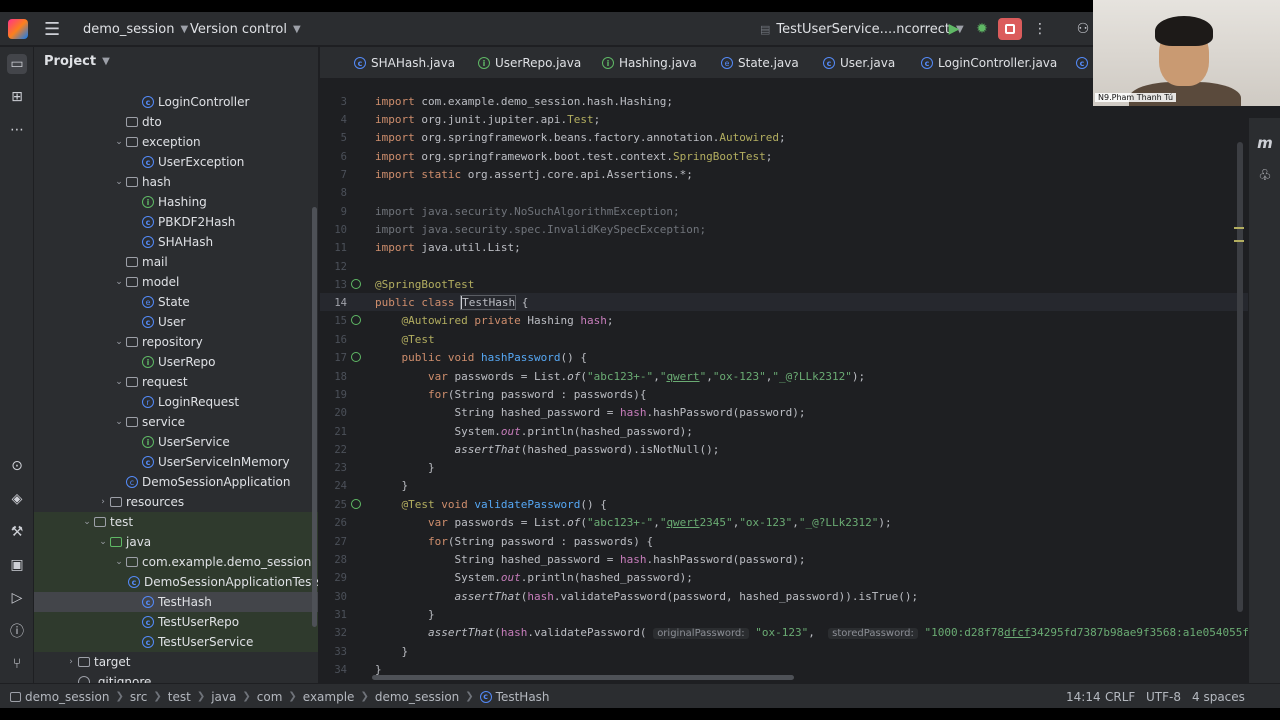  What do you see at coordinates (340, 395) in the screenshot?
I see `line-number: 19` at bounding box center [340, 395].